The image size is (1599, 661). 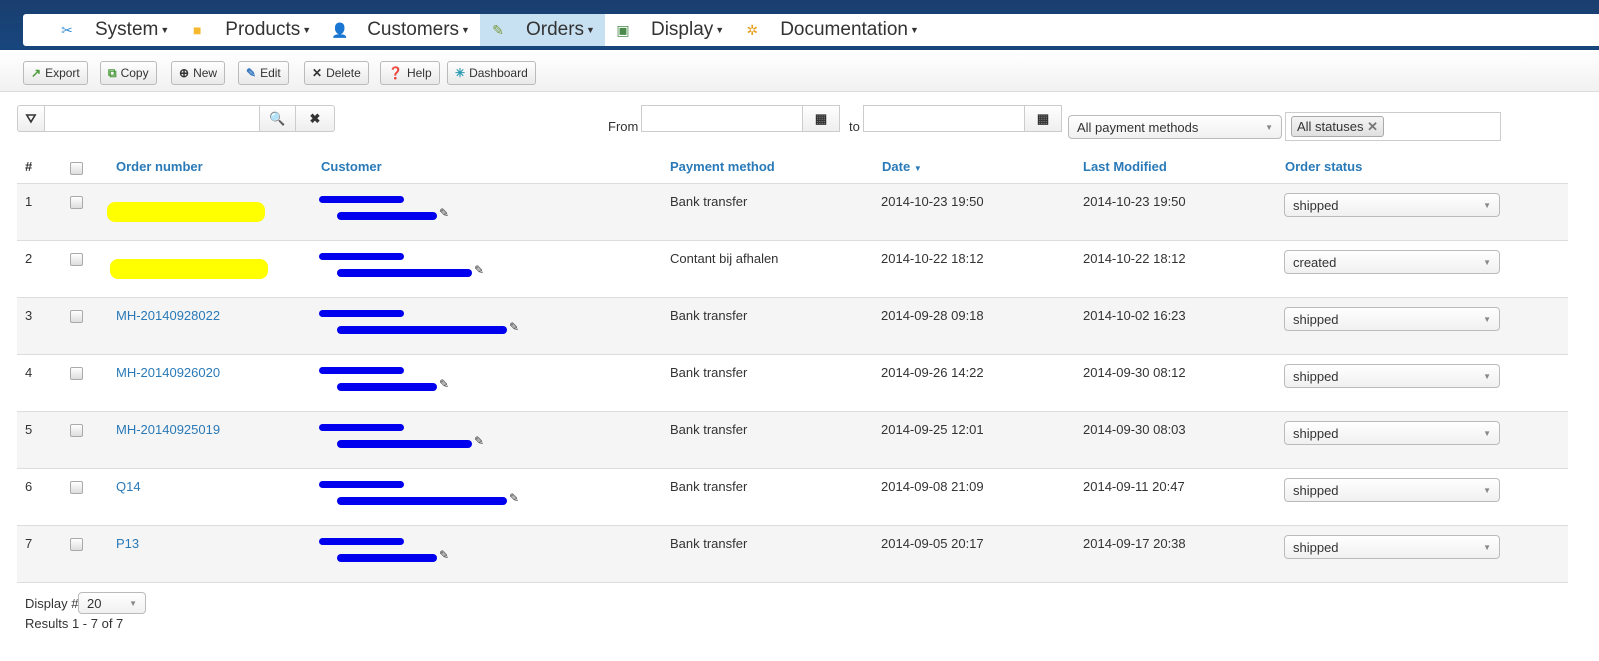 I want to click on display-icon: ▣, so click(x=623, y=30).